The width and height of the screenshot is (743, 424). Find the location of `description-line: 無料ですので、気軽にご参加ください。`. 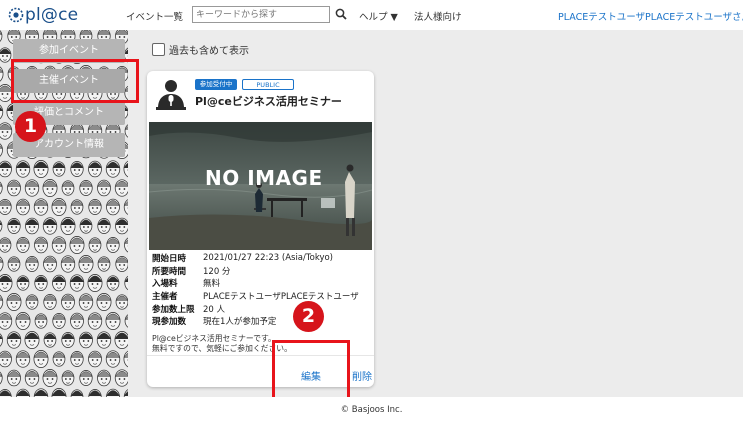

description-line: 無料ですので、気軽にご参加ください。 is located at coordinates (222, 348).